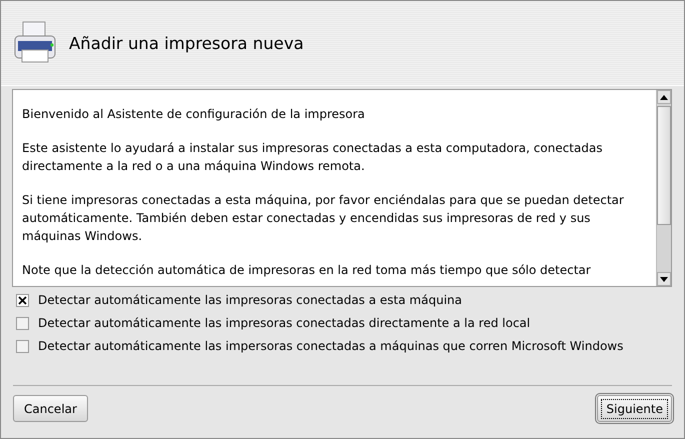  Describe the element at coordinates (313, 157) in the screenshot. I see `paragraph: Este asistente lo ayudará a instalar sus impresoras conectadas a esta computadora, conectadas directamente a la red o a una máquina Windows remota.` at that location.